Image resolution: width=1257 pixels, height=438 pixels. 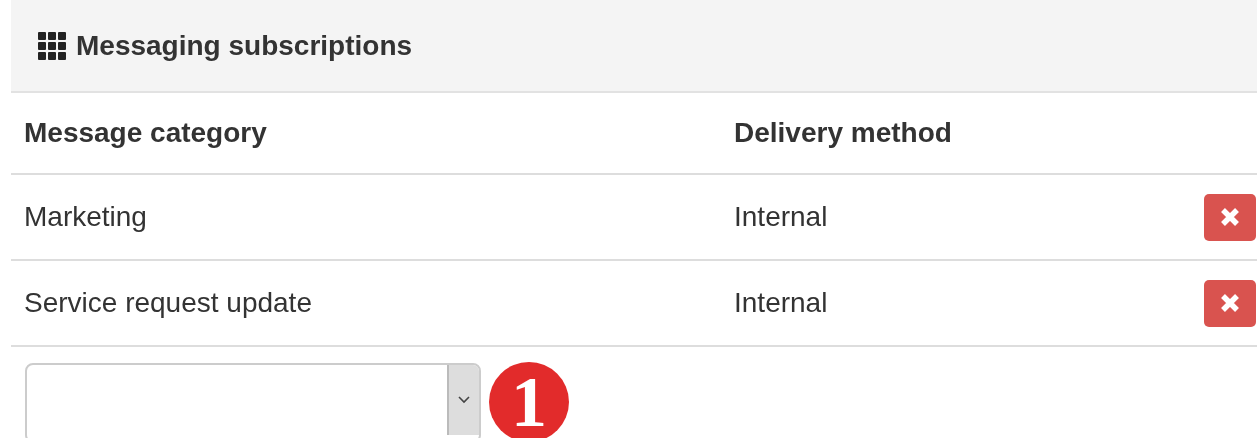 What do you see at coordinates (529, 400) in the screenshot?
I see `callout-badge: 1` at bounding box center [529, 400].